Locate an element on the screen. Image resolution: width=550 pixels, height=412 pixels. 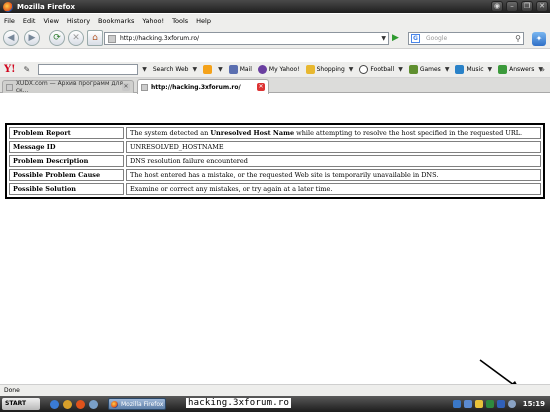
reload-button: ⟳ is located at coordinates (57, 38).